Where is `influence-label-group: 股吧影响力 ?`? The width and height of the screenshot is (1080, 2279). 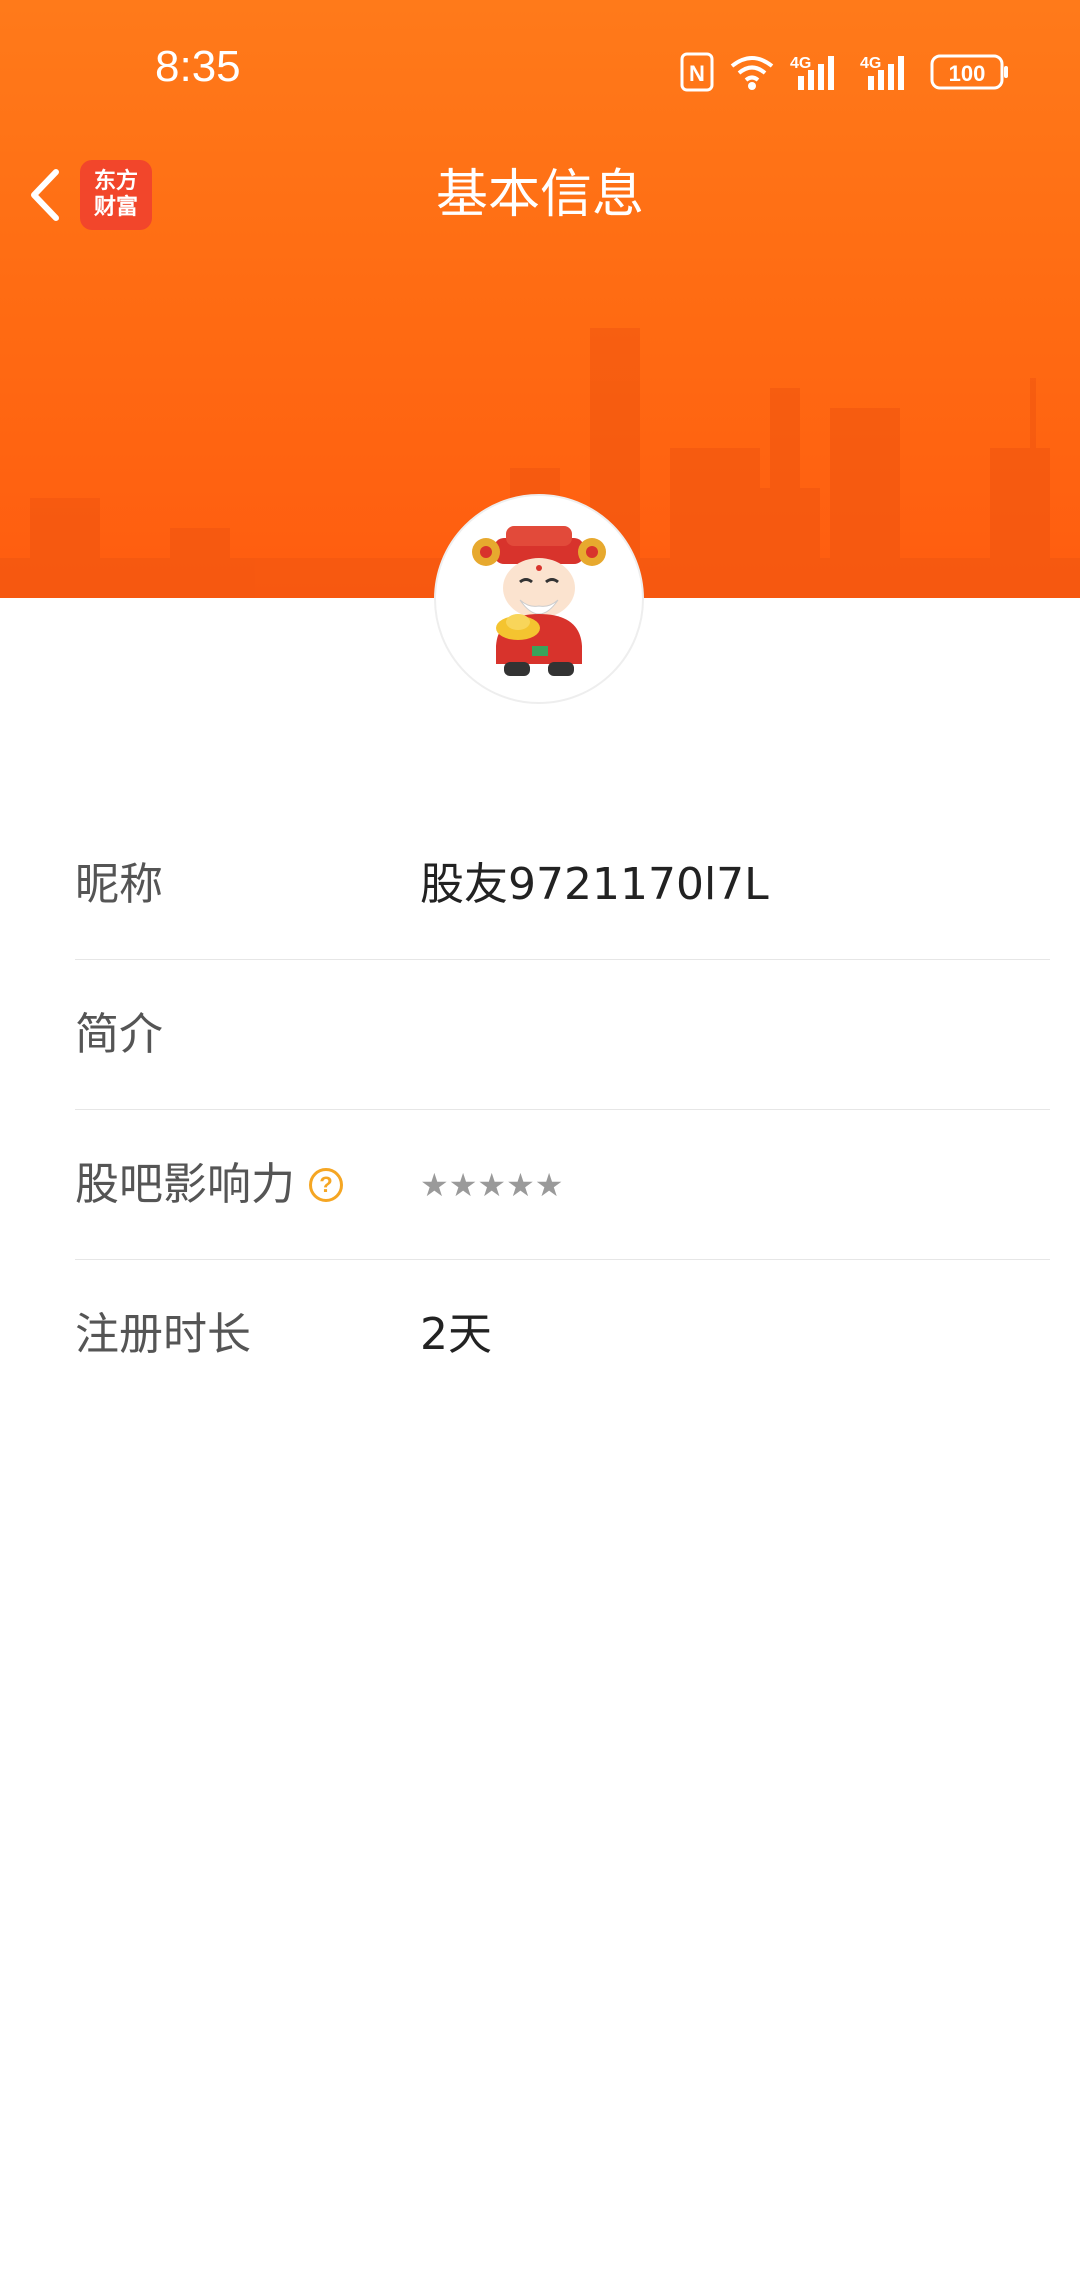
influence-label-group: 股吧影响力 ? is located at coordinates (209, 1185).